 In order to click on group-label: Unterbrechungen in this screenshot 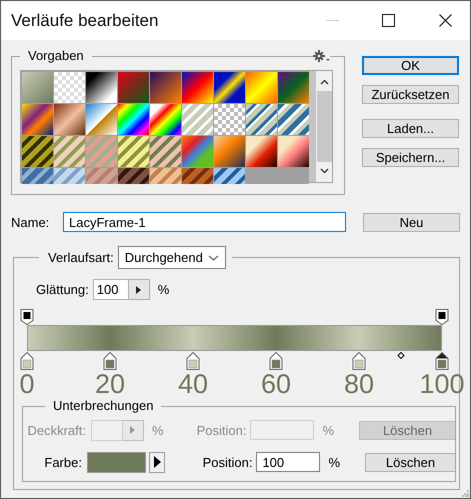, I will do `click(103, 406)`.